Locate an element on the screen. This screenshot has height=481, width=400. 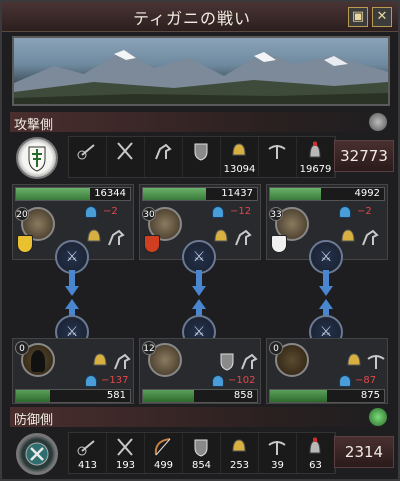
attacker-unit-count: 13094 is located at coordinates (239, 169).